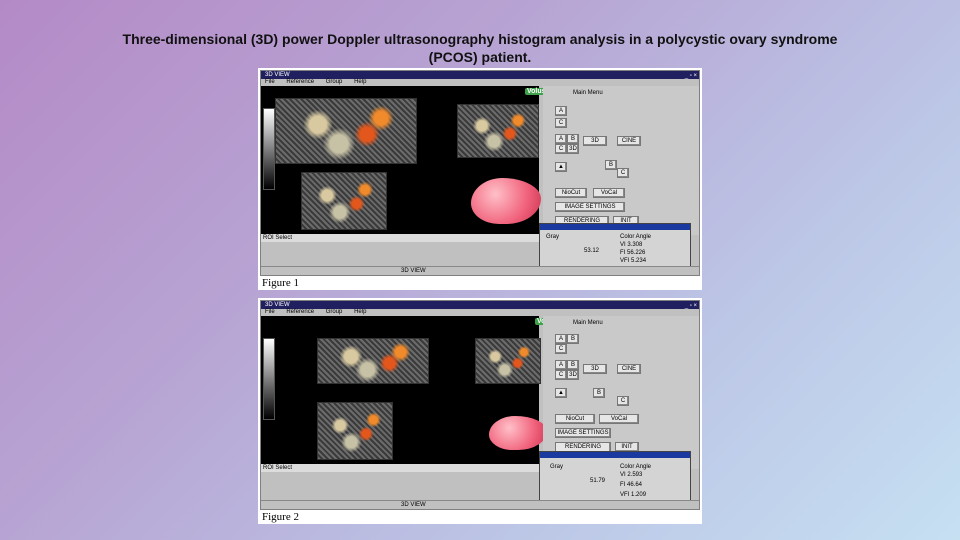 The width and height of the screenshot is (960, 540). Describe the element at coordinates (636, 253) in the screenshot. I see `fi-value: 56.226` at that location.